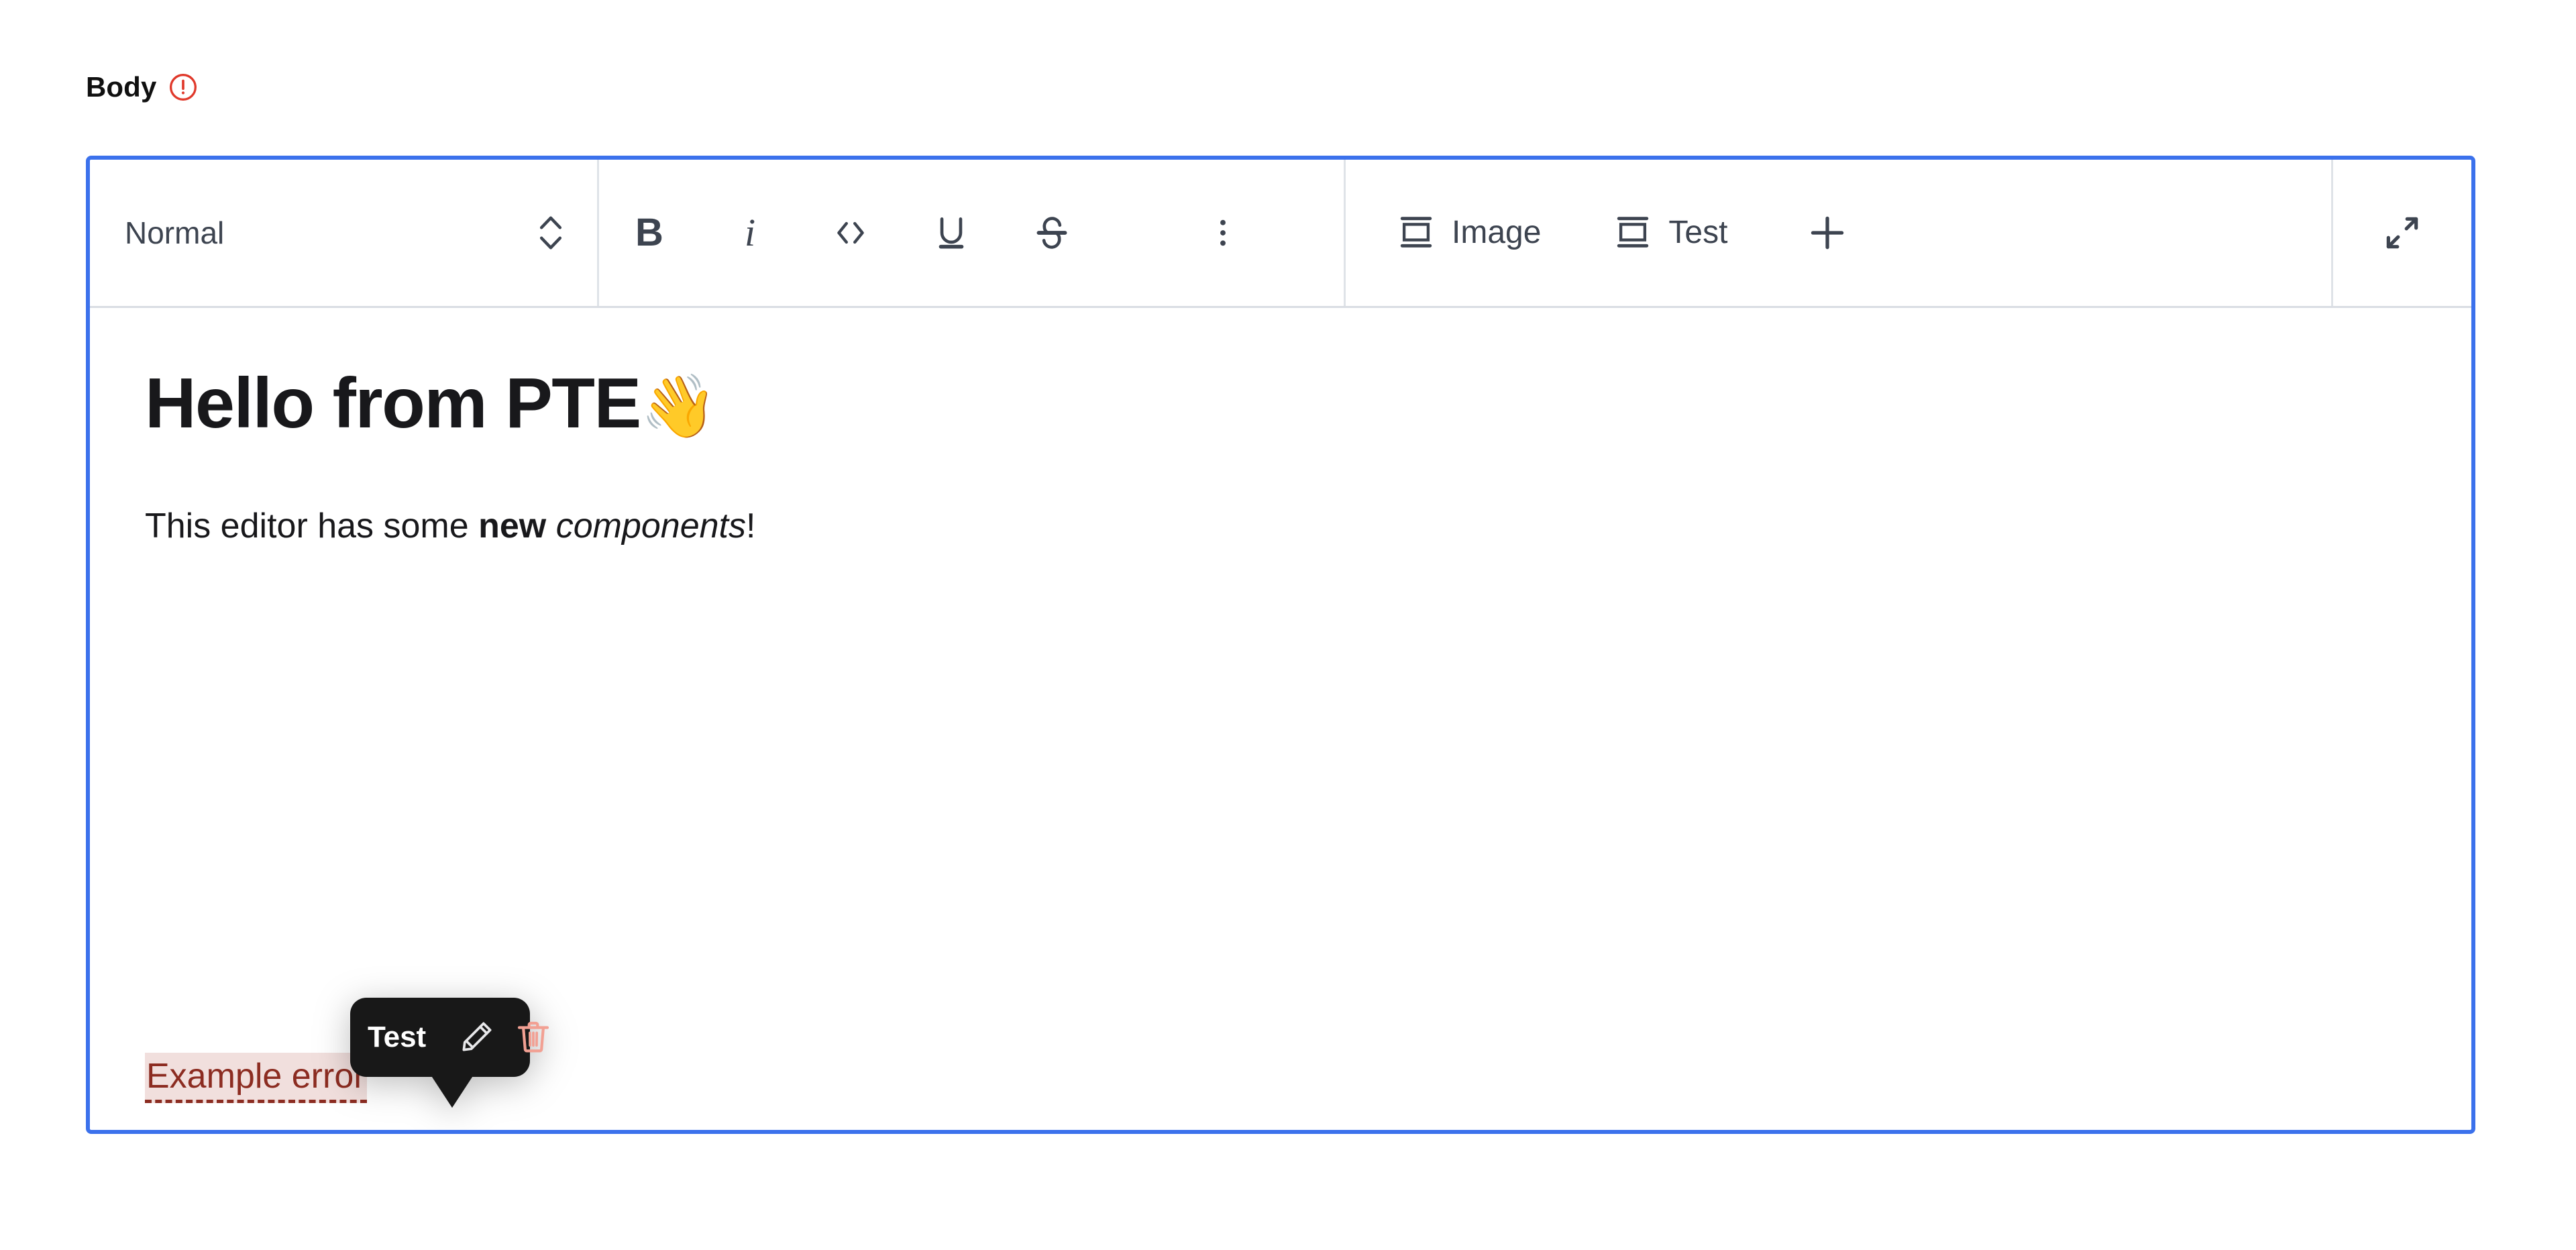  Describe the element at coordinates (679, 406) in the screenshot. I see `waving-hand-emoji: 👋` at that location.